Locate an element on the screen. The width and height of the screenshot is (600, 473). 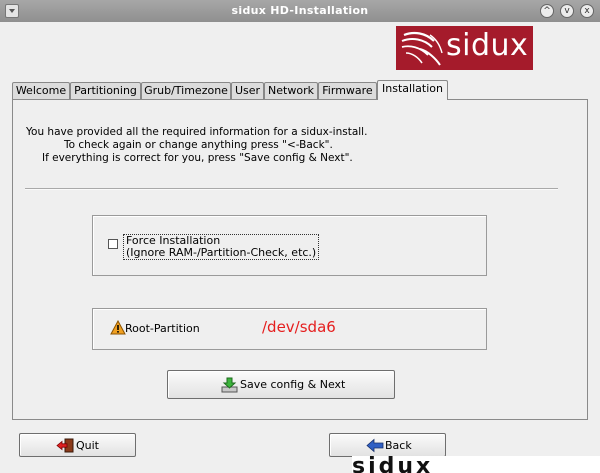
separator is located at coordinates (291, 189).